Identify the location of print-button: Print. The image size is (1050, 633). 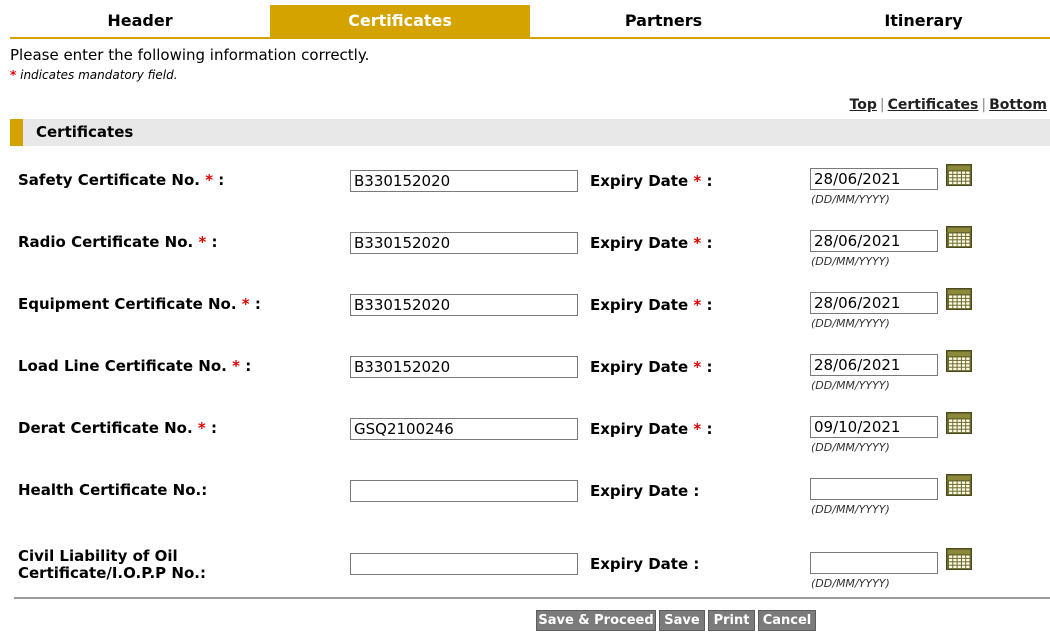
(731, 620).